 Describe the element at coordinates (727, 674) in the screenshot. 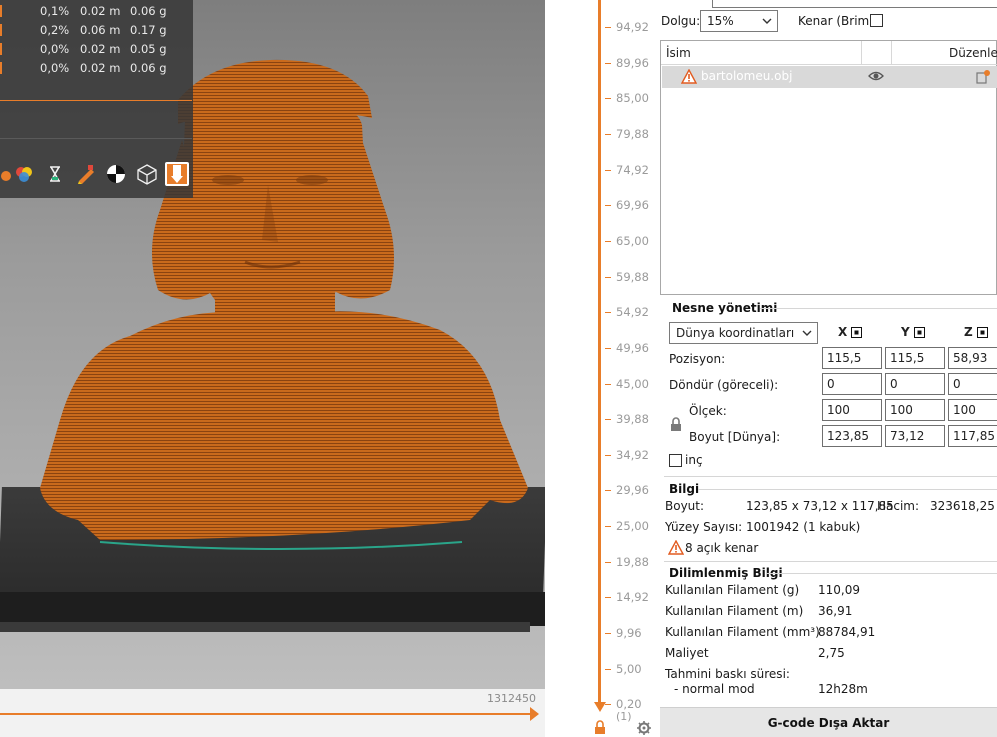

I see `print-time-label: Tahmini baskı süresi:` at that location.